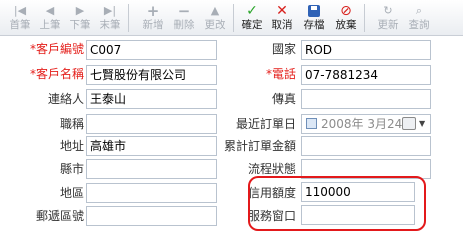 The height and width of the screenshot is (246, 463). I want to click on last-order-date-picker: 2008年 3月24日 ▼, so click(366, 124).